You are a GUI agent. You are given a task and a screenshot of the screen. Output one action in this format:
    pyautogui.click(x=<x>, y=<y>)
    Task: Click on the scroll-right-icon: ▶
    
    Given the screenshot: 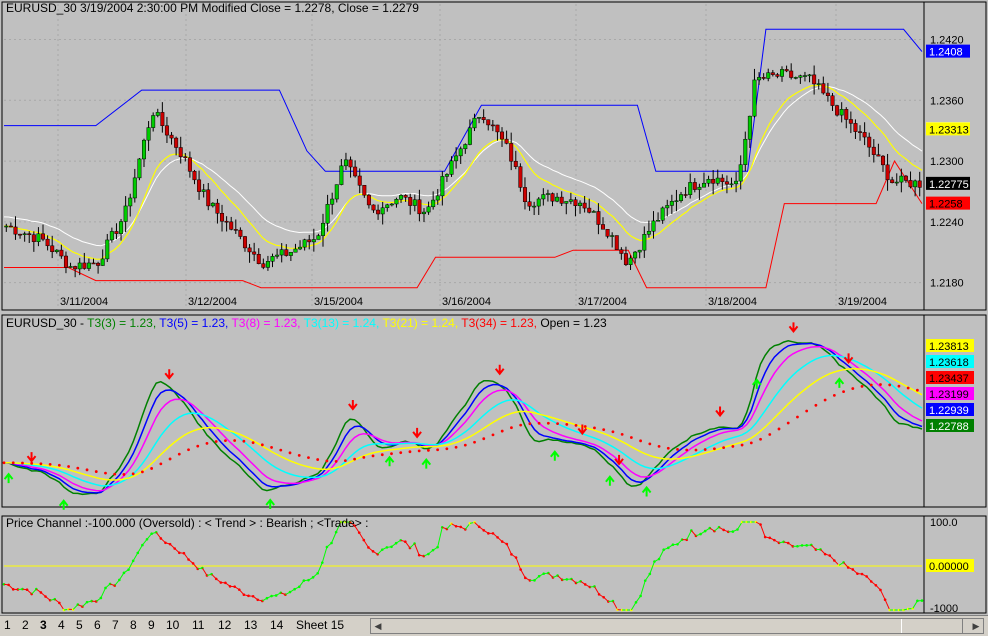 What is the action you would take?
    pyautogui.click(x=976, y=626)
    